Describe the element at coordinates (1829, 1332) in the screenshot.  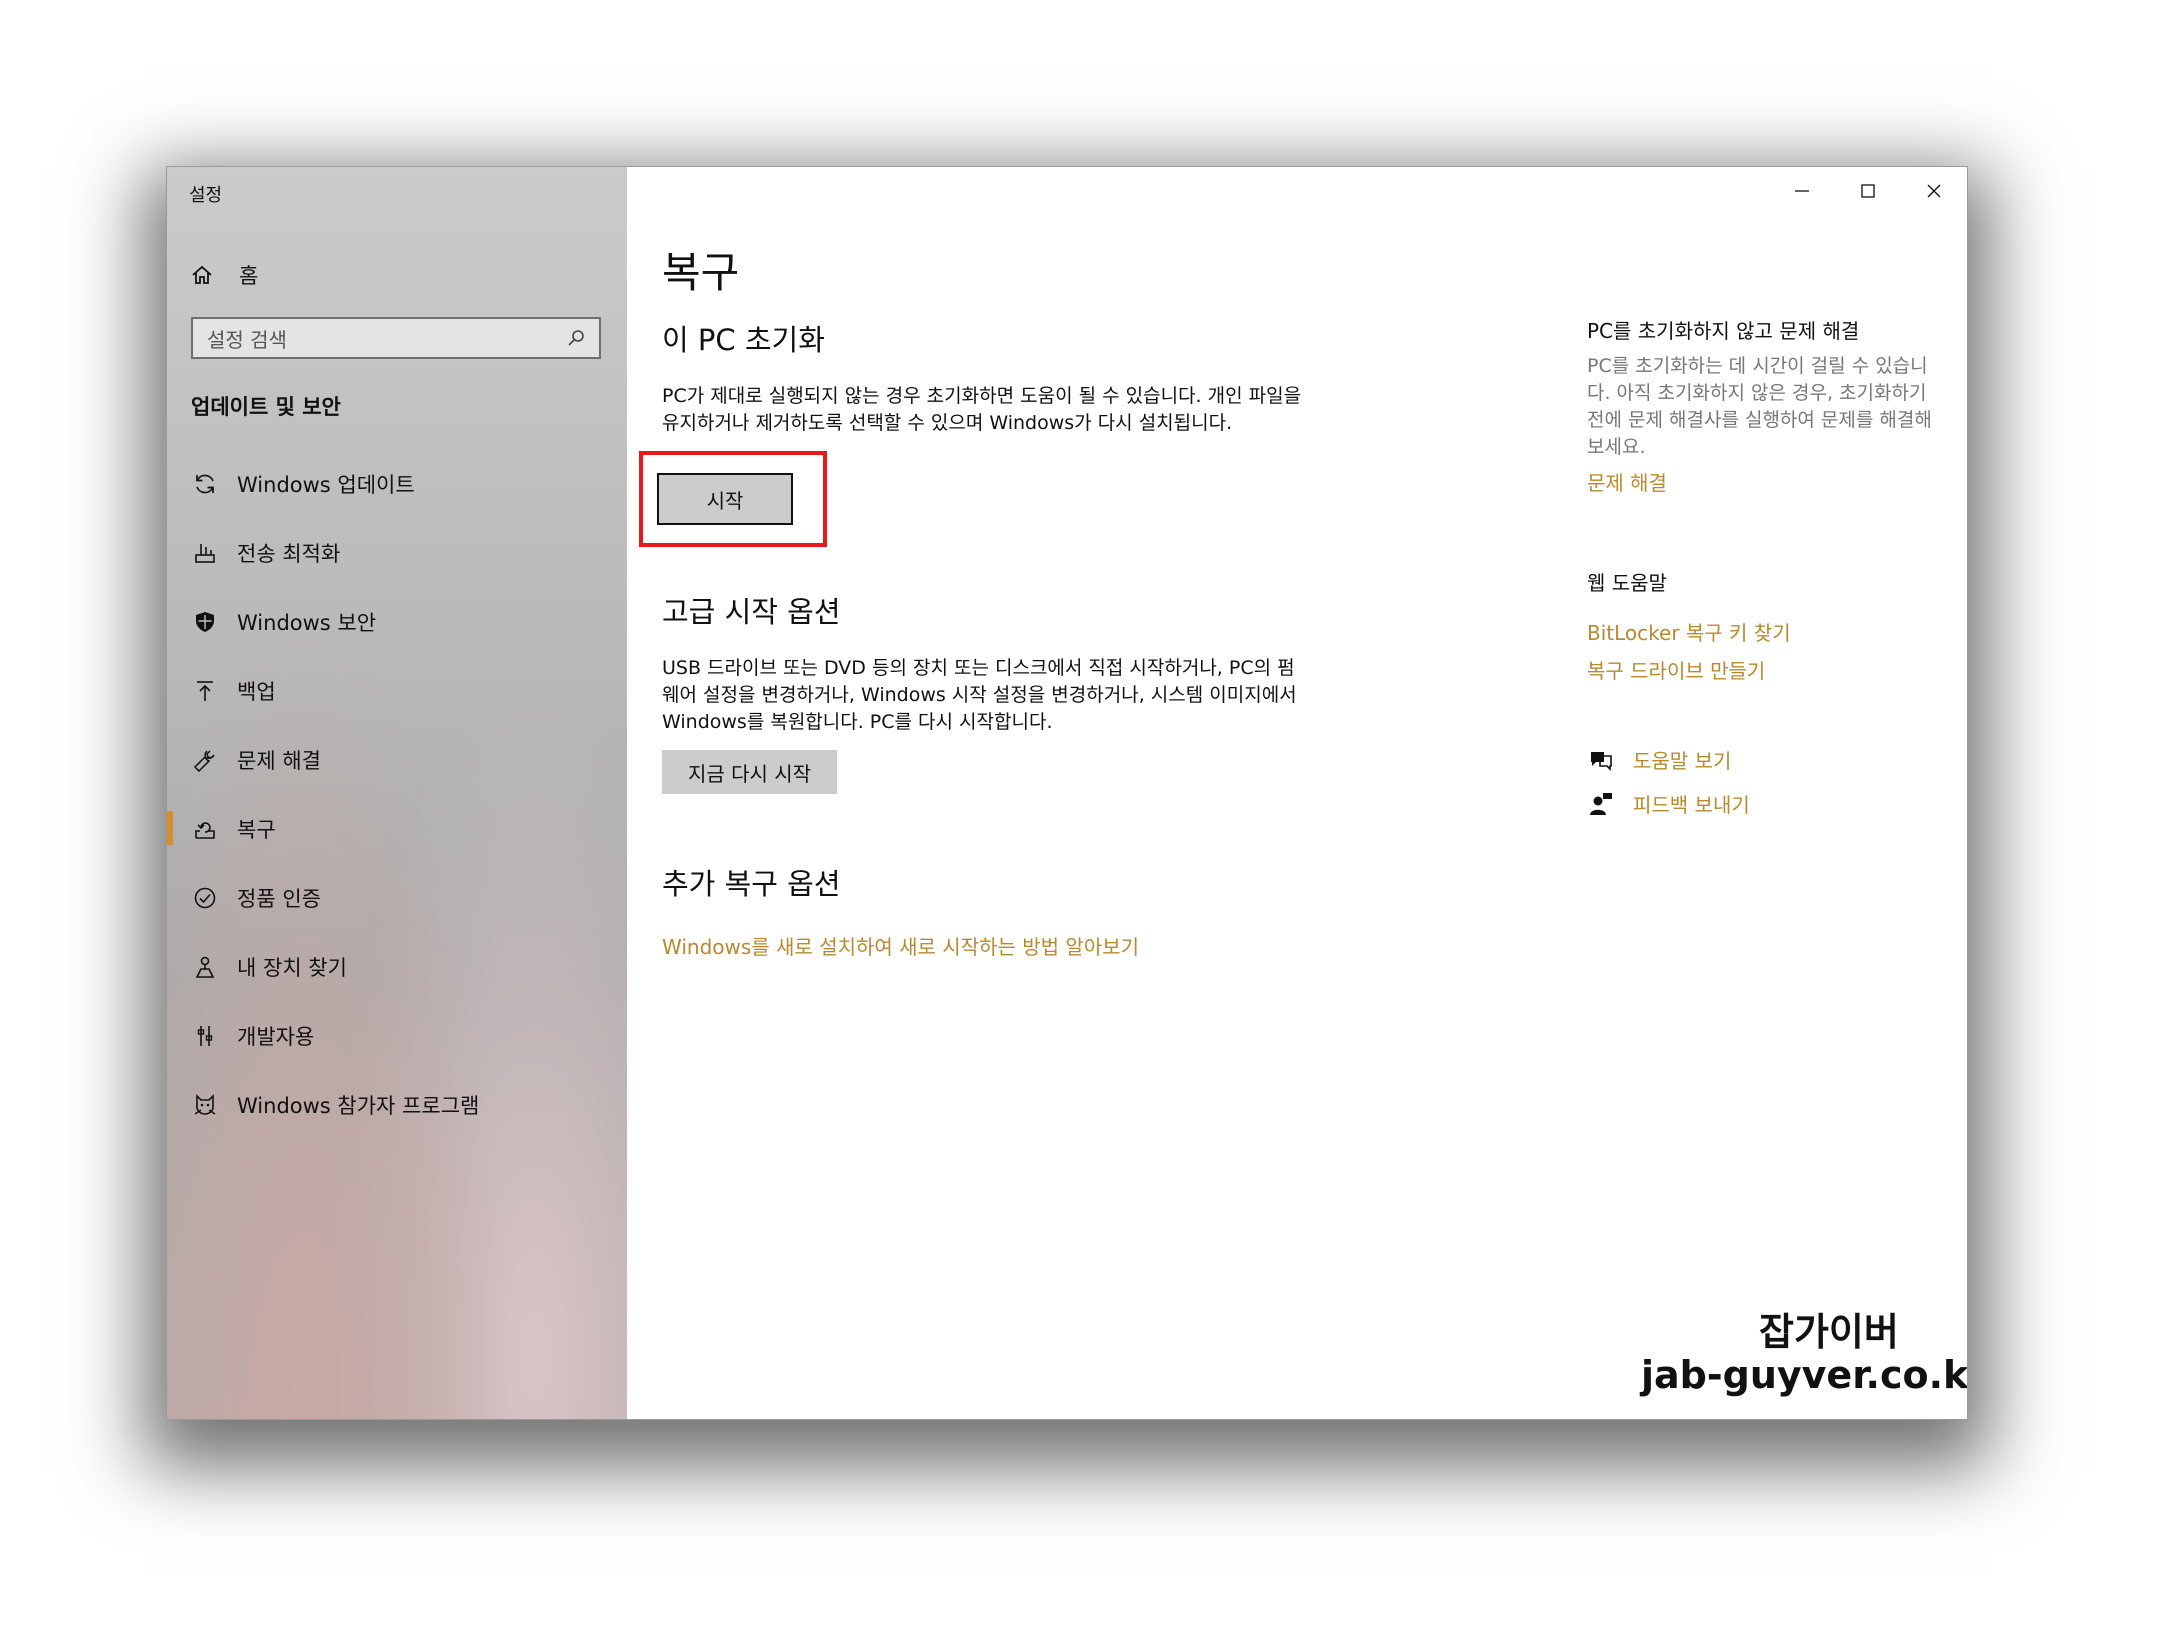
I see `watermark-name: 잡가이버` at that location.